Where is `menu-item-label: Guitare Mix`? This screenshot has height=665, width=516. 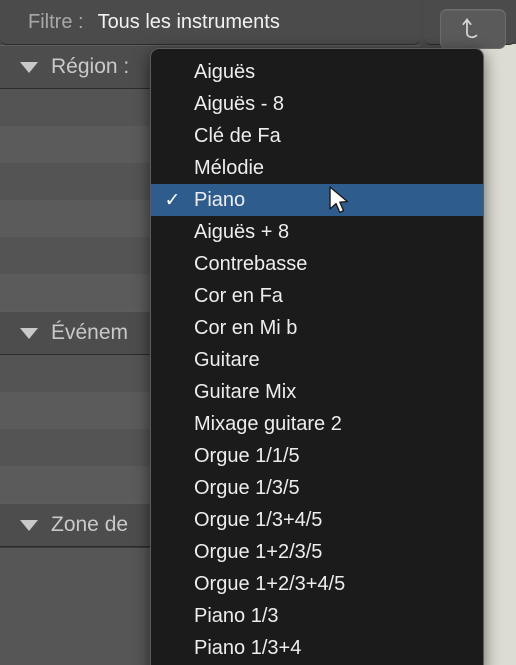
menu-item-label: Guitare Mix is located at coordinates (245, 391).